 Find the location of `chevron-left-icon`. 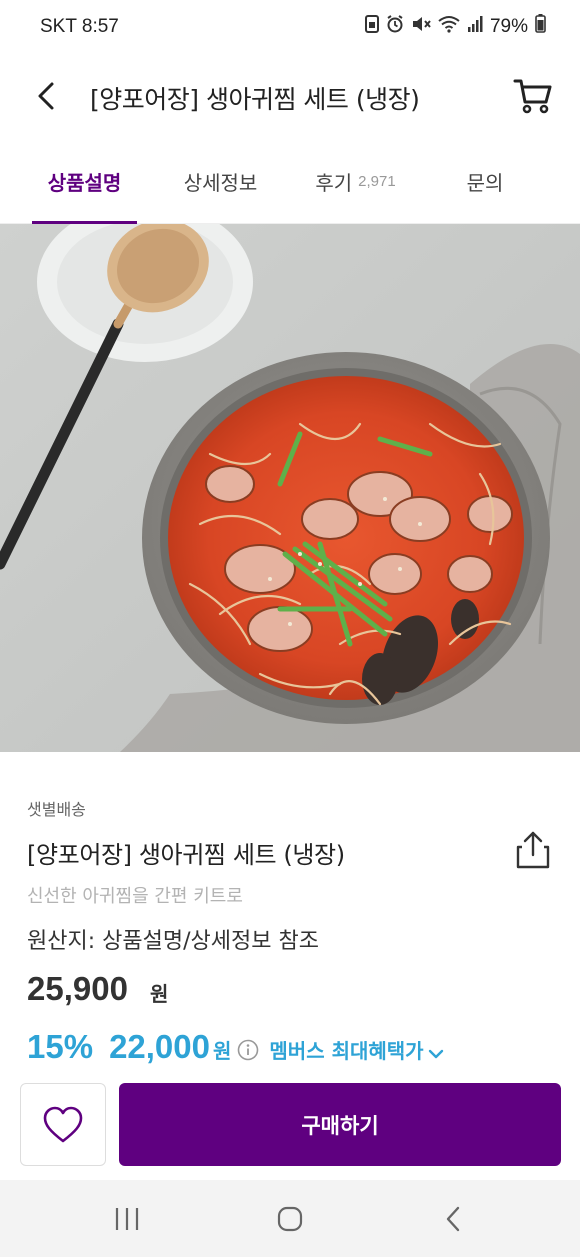

chevron-left-icon is located at coordinates (46, 96).